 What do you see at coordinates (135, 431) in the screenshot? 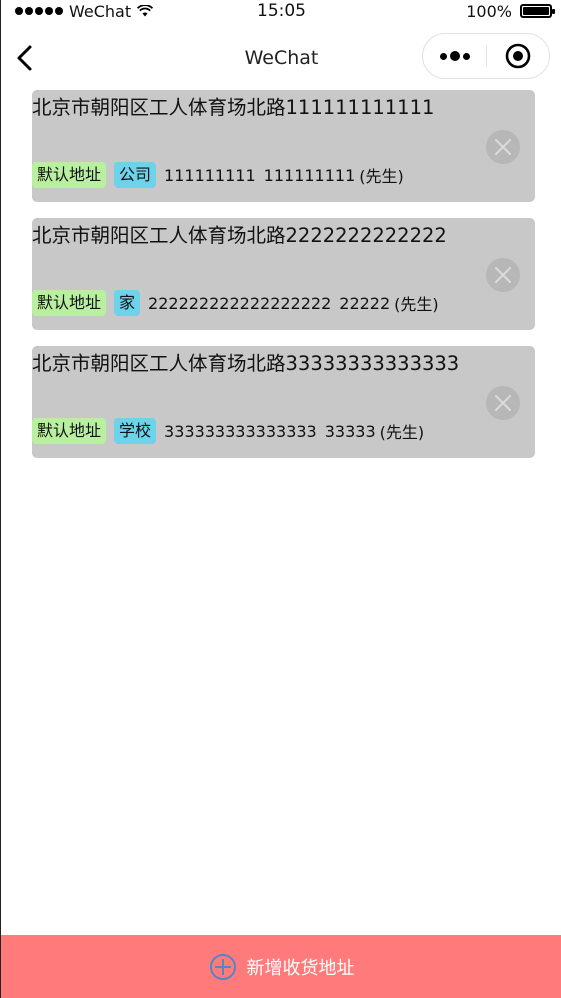
I see `address-type-tag: 学校` at bounding box center [135, 431].